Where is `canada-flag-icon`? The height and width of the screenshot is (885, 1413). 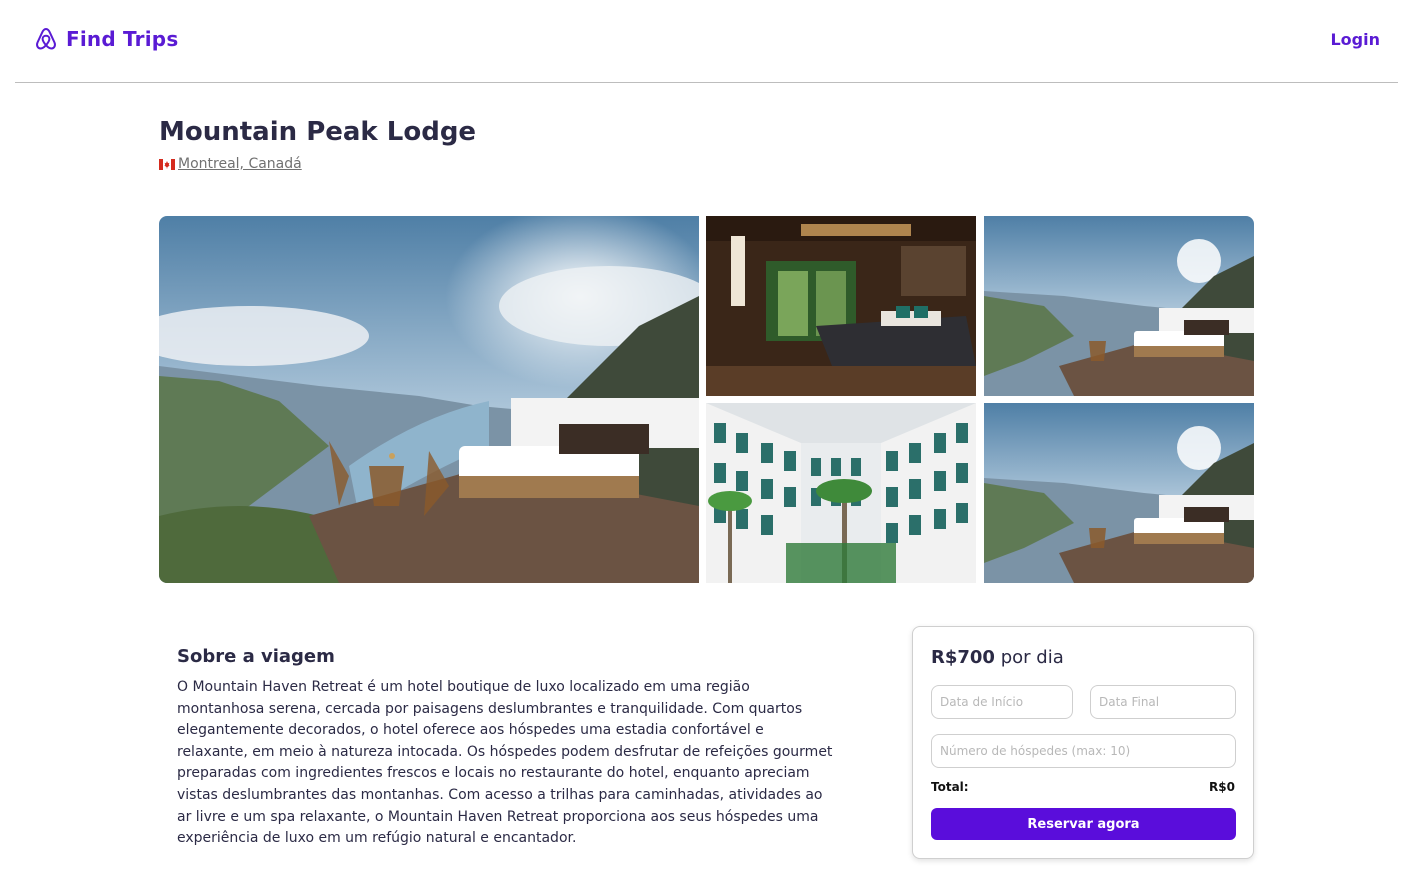
canada-flag-icon is located at coordinates (167, 164).